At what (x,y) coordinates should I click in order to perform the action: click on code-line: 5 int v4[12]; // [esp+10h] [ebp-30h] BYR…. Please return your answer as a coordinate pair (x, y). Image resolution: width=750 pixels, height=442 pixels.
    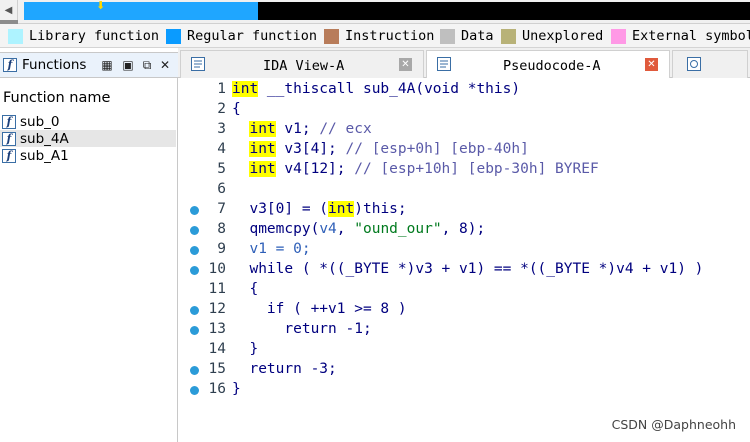
    Looking at the image, I should click on (465, 170).